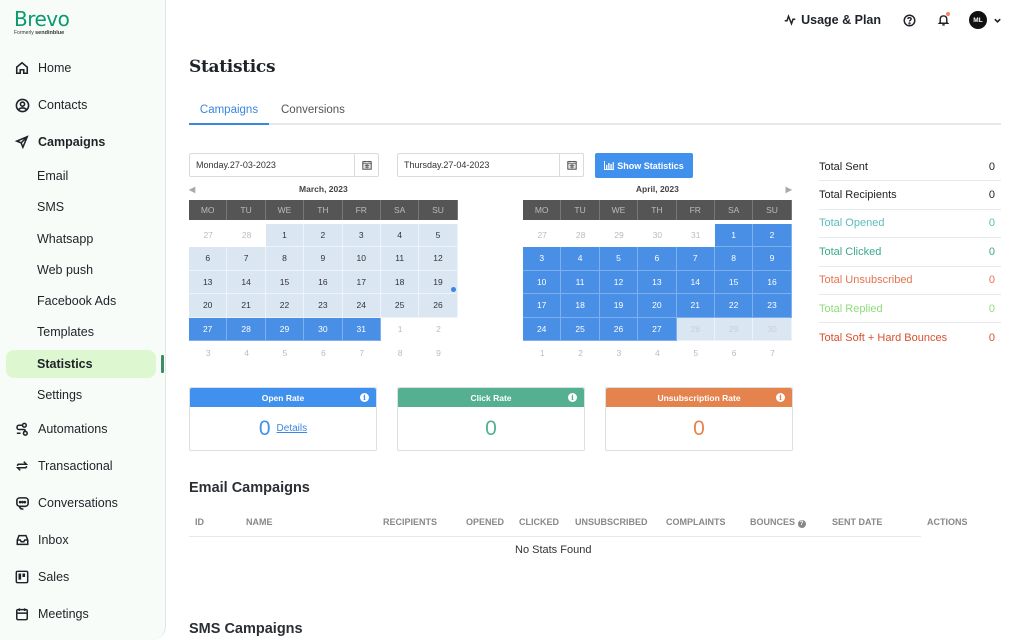 The width and height of the screenshot is (1024, 640). Describe the element at coordinates (81, 614) in the screenshot. I see `sidebar-item-meetings: Meetings` at that location.